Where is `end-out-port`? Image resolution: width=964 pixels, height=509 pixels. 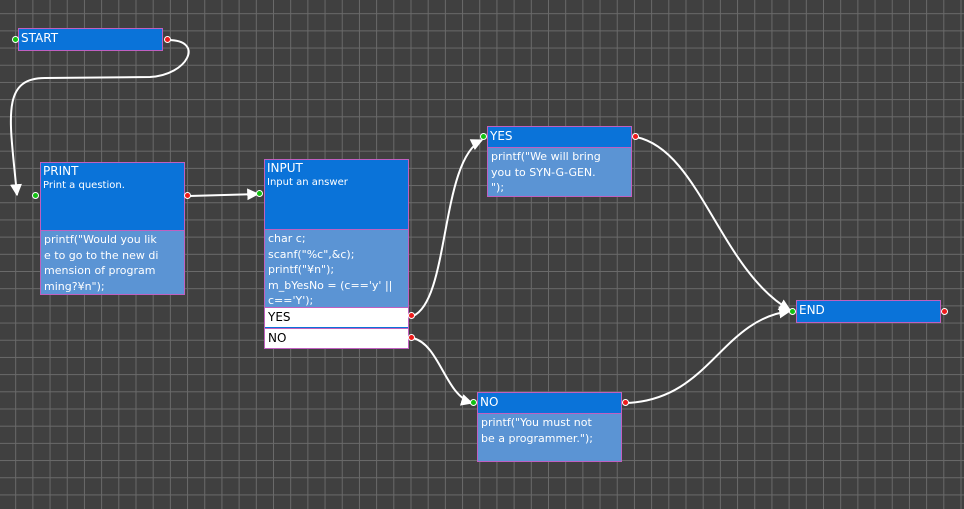 end-out-port is located at coordinates (944, 311).